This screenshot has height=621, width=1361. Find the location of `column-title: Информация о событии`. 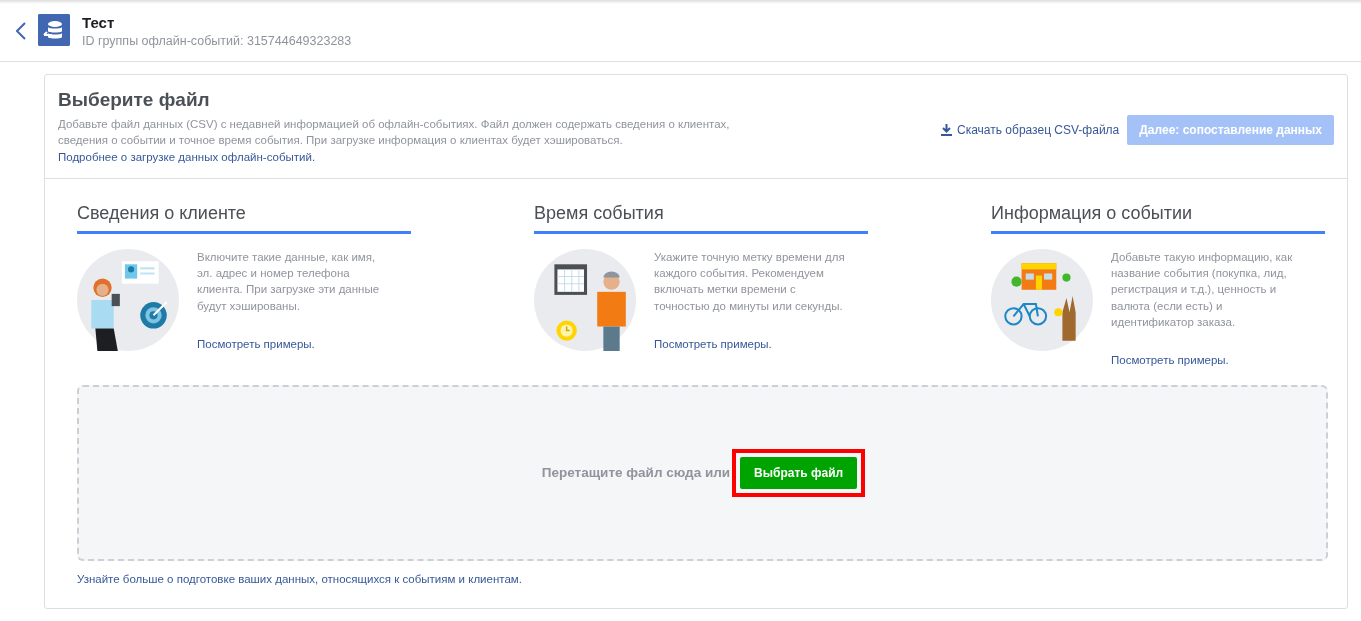

column-title: Информация о событии is located at coordinates (1158, 218).